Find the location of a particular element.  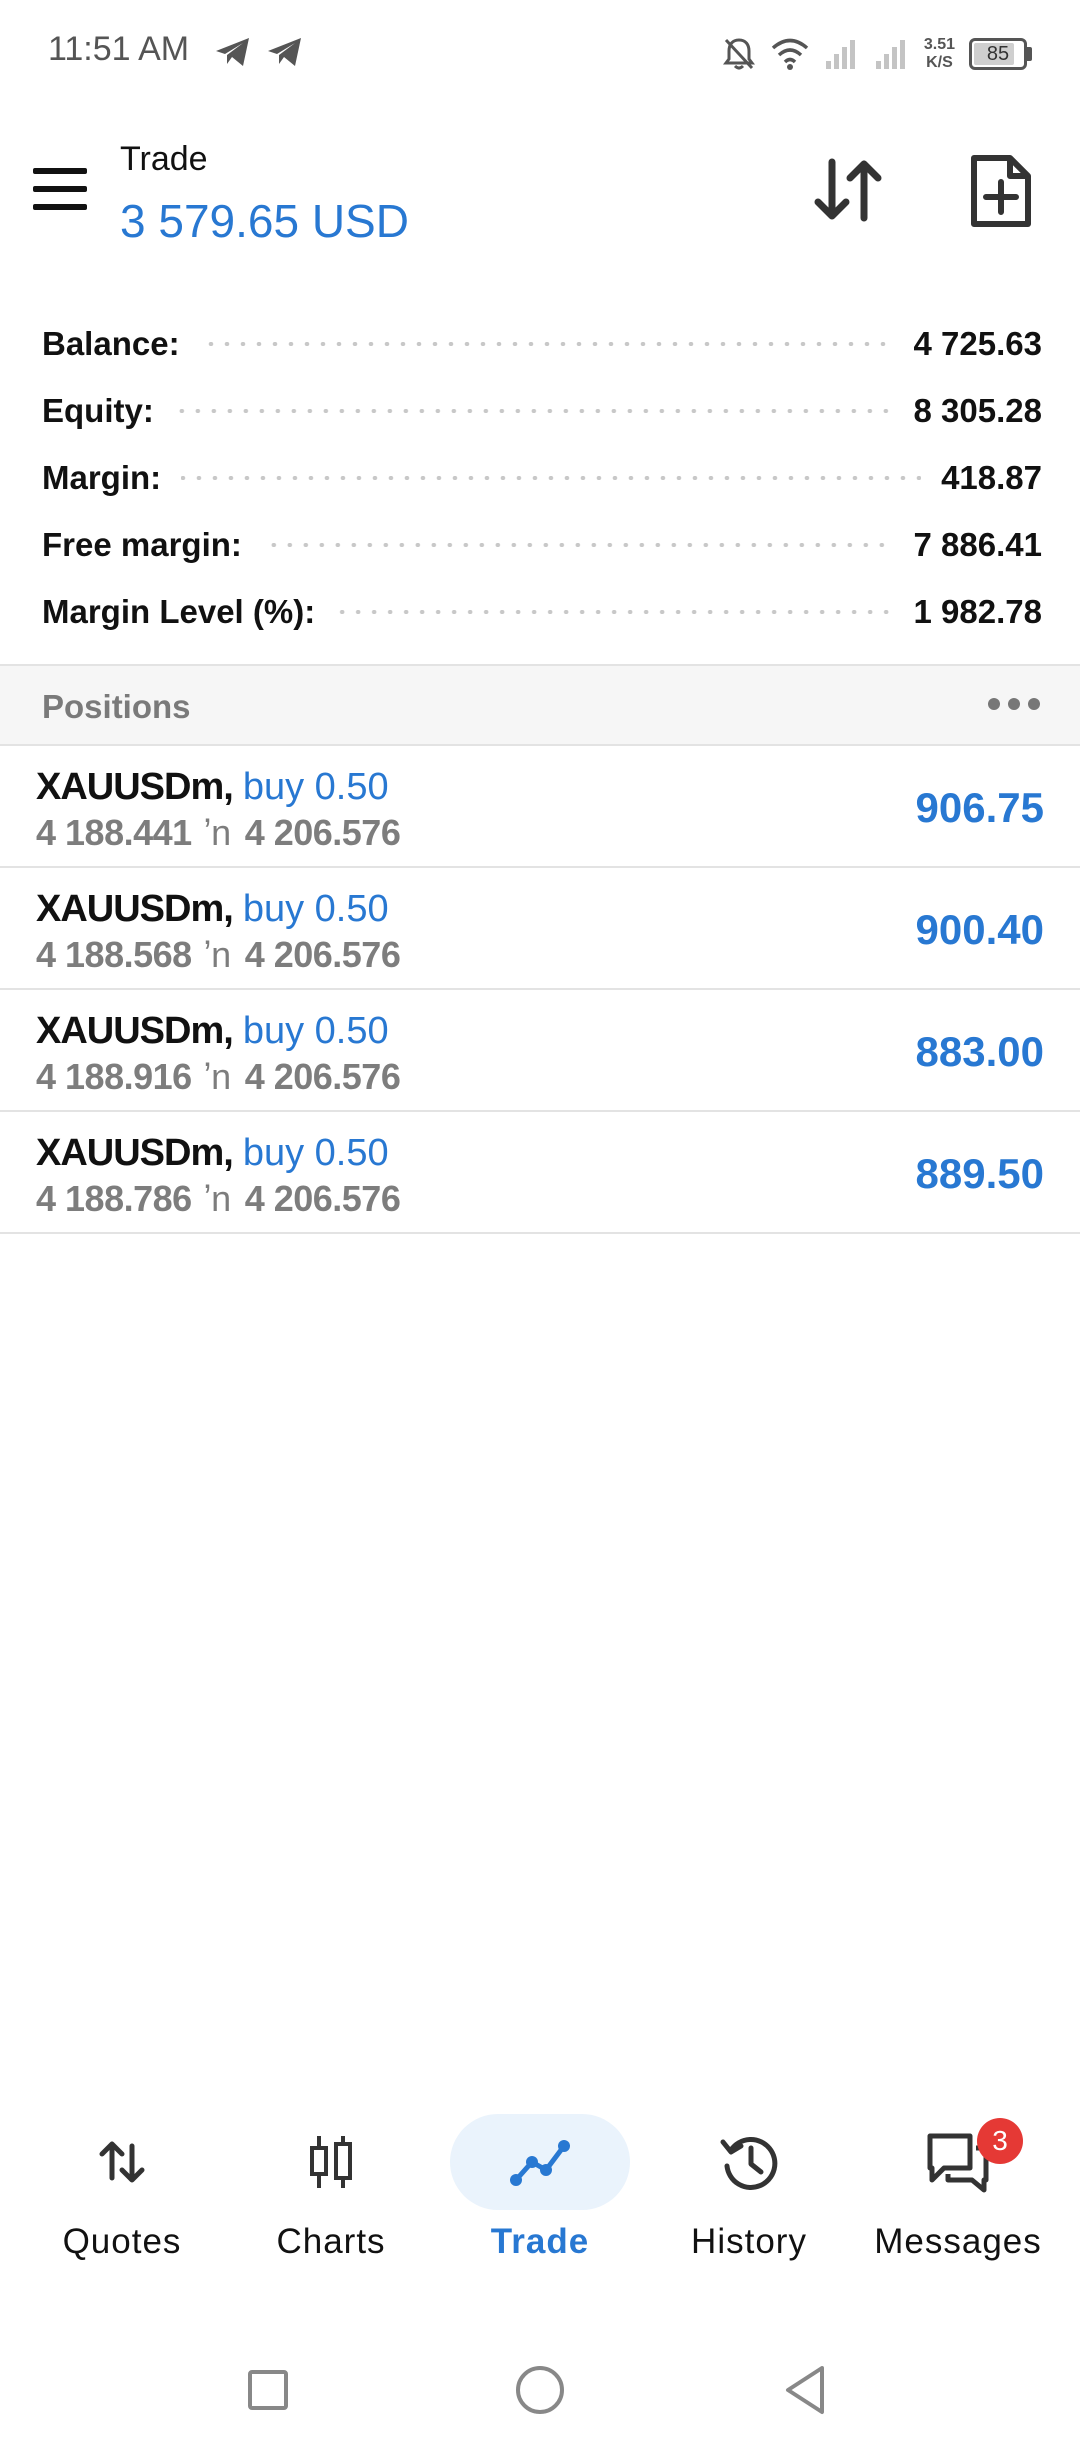

sort-icon is located at coordinates (848, 190).